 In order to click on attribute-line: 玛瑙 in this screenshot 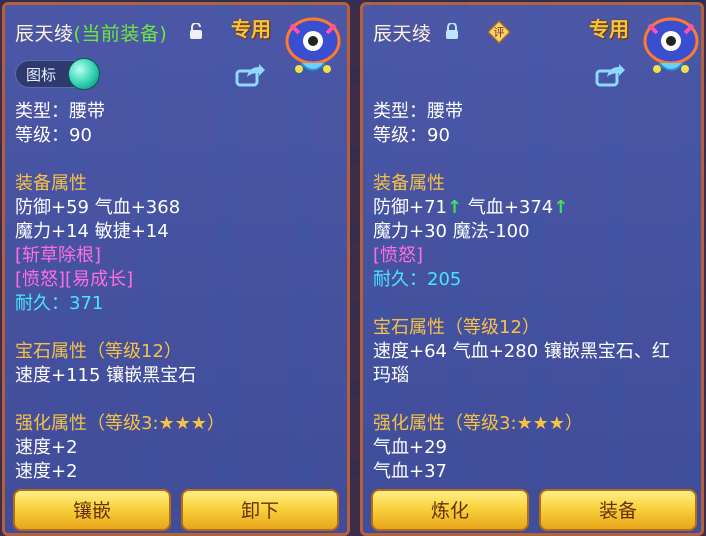, I will do `click(391, 375)`.